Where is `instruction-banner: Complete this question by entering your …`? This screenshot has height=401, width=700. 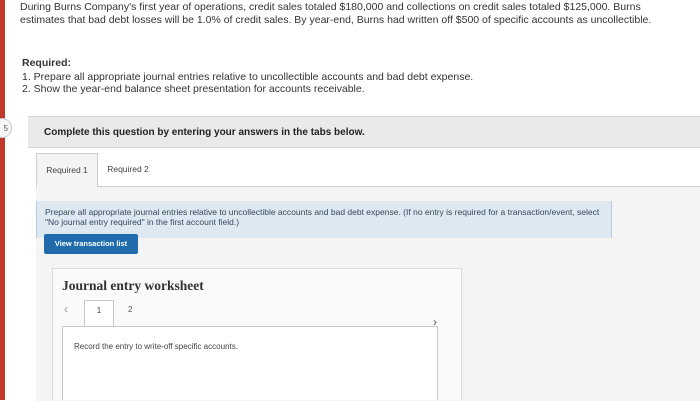 instruction-banner: Complete this question by entering your … is located at coordinates (364, 132).